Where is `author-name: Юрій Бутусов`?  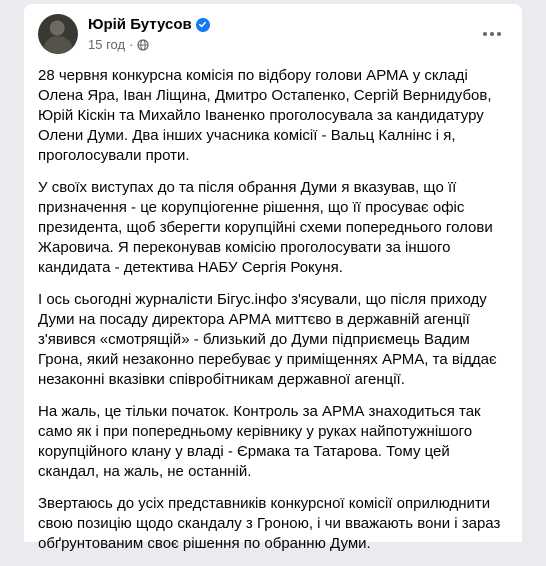
author-name: Юрій Бутусов is located at coordinates (140, 24).